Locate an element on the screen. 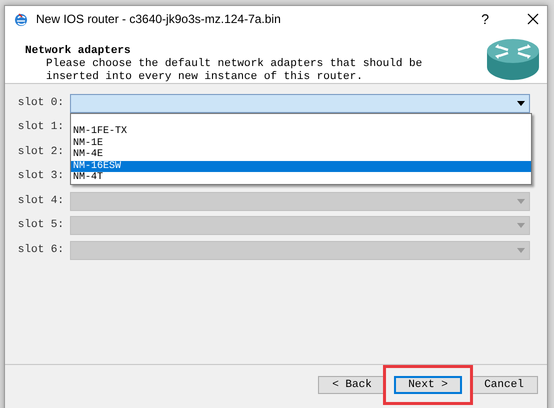 The height and width of the screenshot is (408, 554). close-icon is located at coordinates (533, 19).